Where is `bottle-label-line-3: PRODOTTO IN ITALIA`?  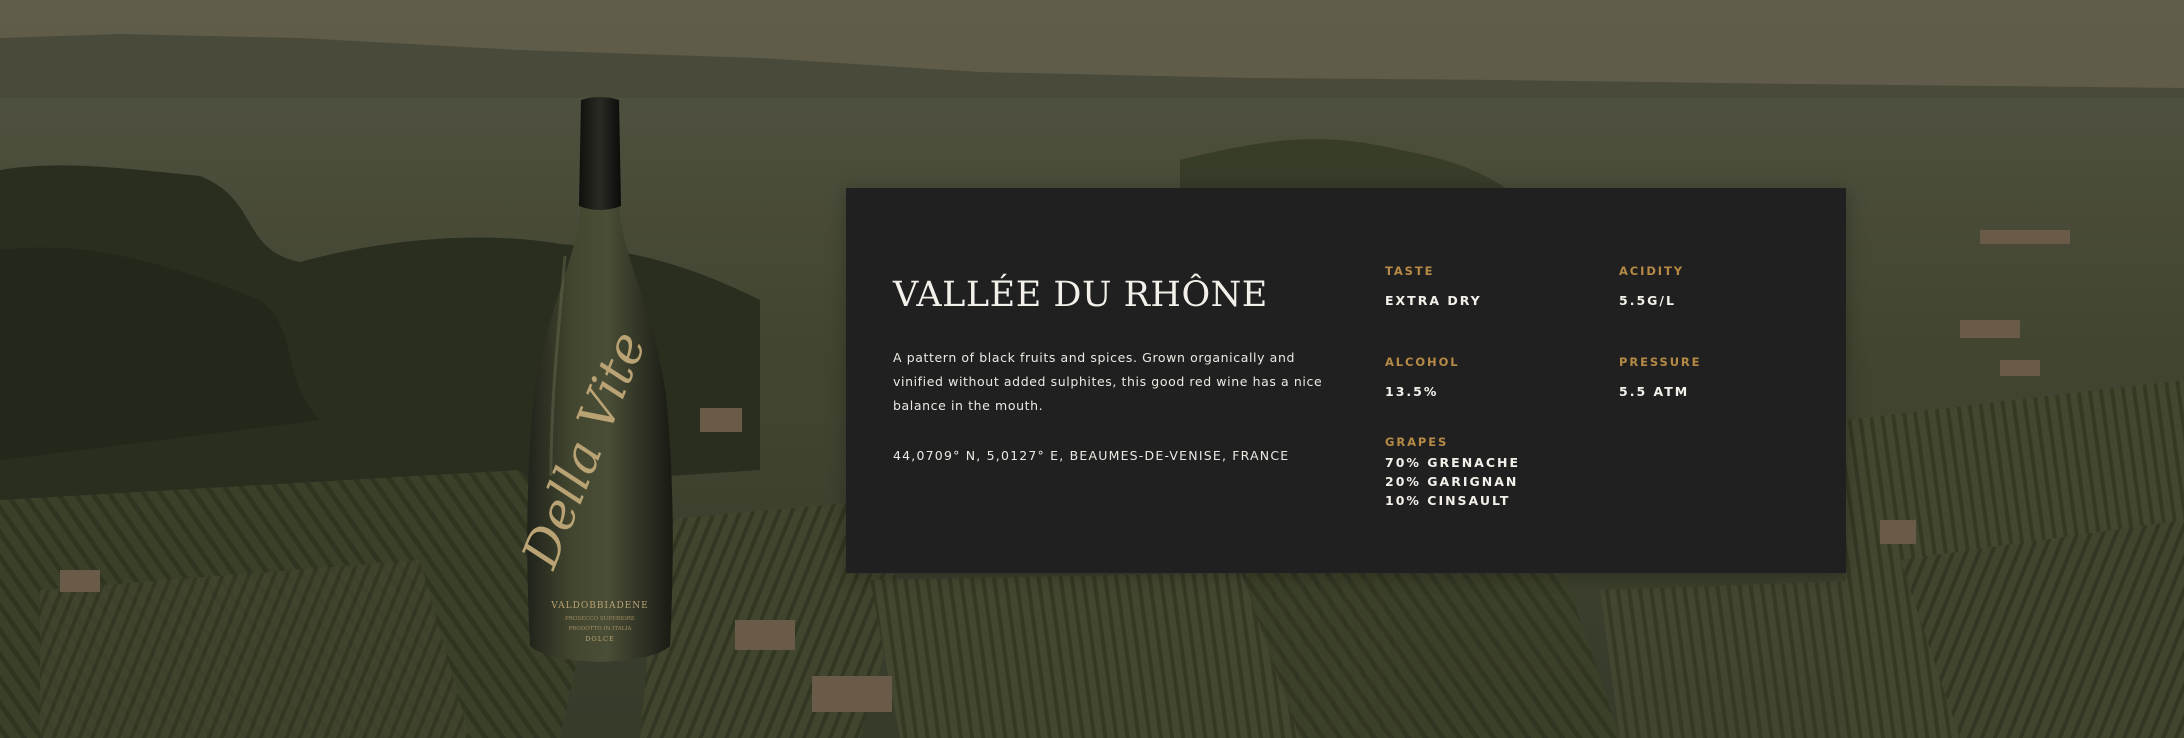 bottle-label-line-3: PRODOTTO IN ITALIA is located at coordinates (600, 629).